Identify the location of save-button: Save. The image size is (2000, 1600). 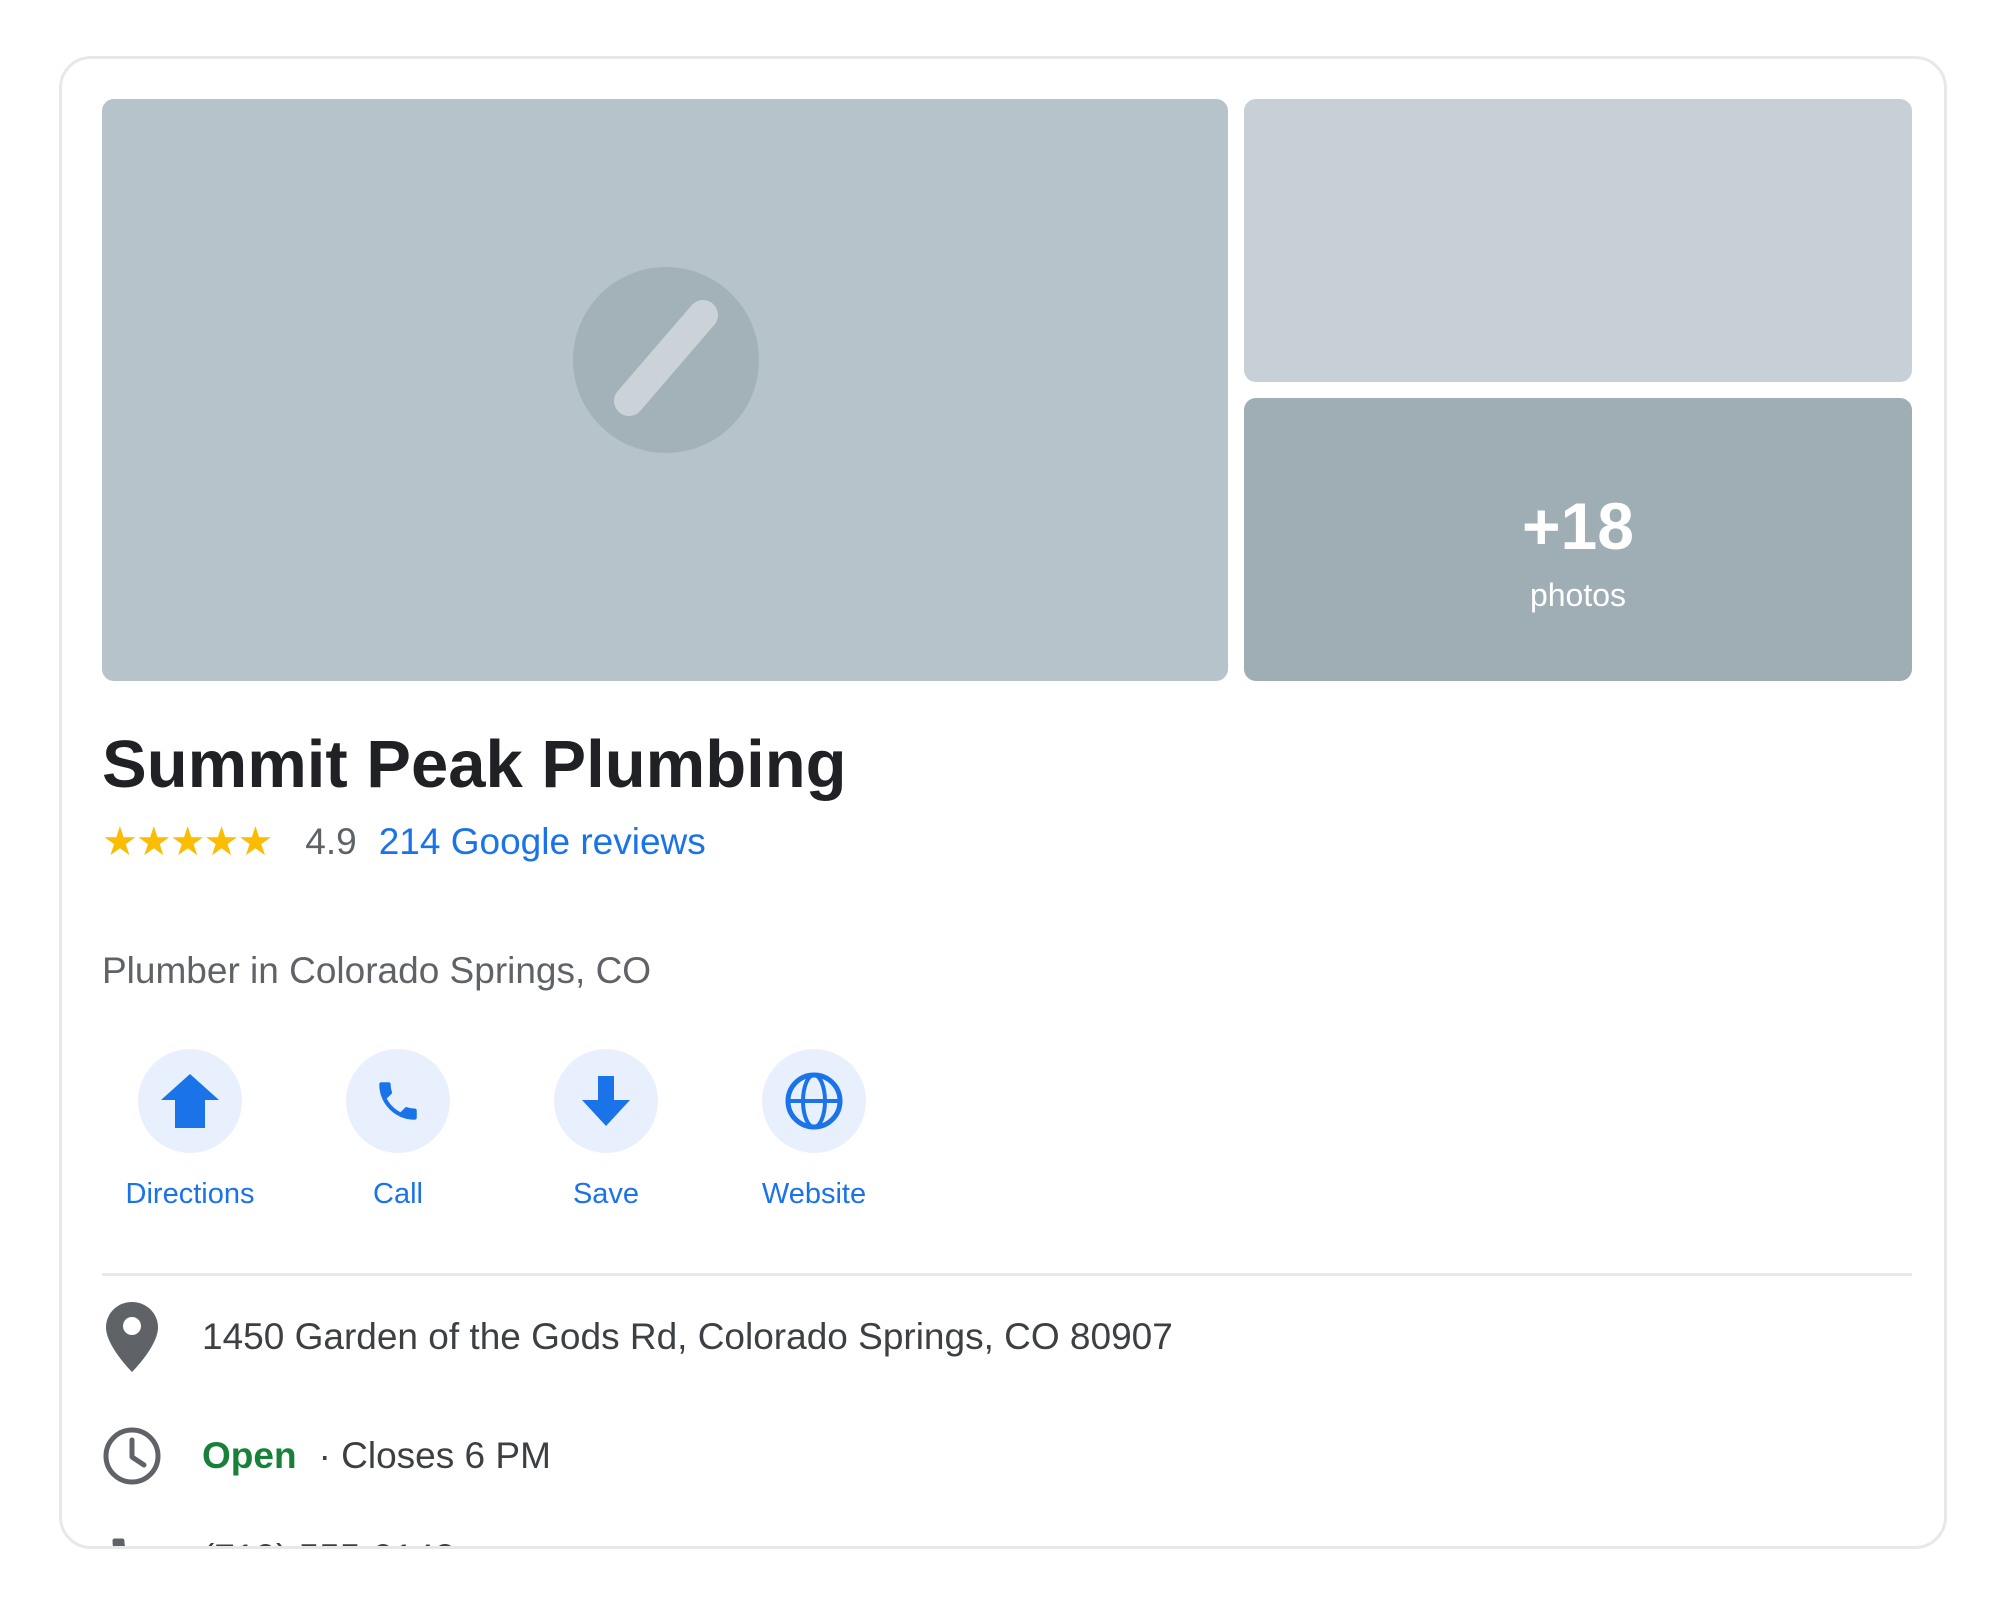
(606, 1130).